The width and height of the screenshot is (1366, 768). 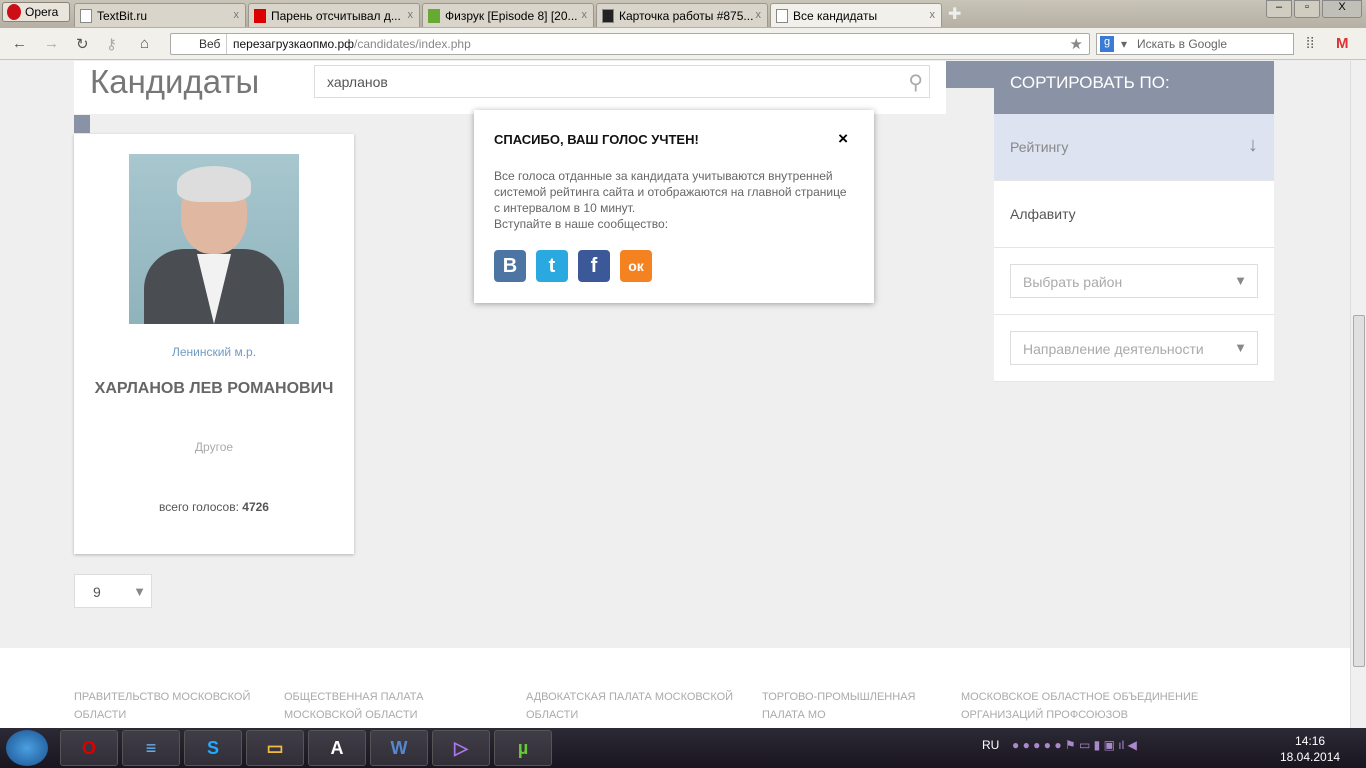 What do you see at coordinates (954, 14) in the screenshot?
I see `new-tab-icon: ✚` at bounding box center [954, 14].